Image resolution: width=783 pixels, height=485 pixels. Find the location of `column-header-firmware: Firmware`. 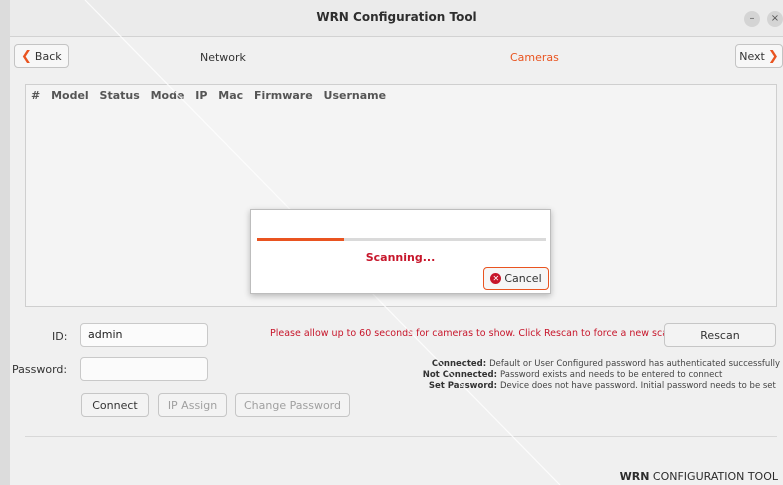

column-header-firmware: Firmware is located at coordinates (283, 95).